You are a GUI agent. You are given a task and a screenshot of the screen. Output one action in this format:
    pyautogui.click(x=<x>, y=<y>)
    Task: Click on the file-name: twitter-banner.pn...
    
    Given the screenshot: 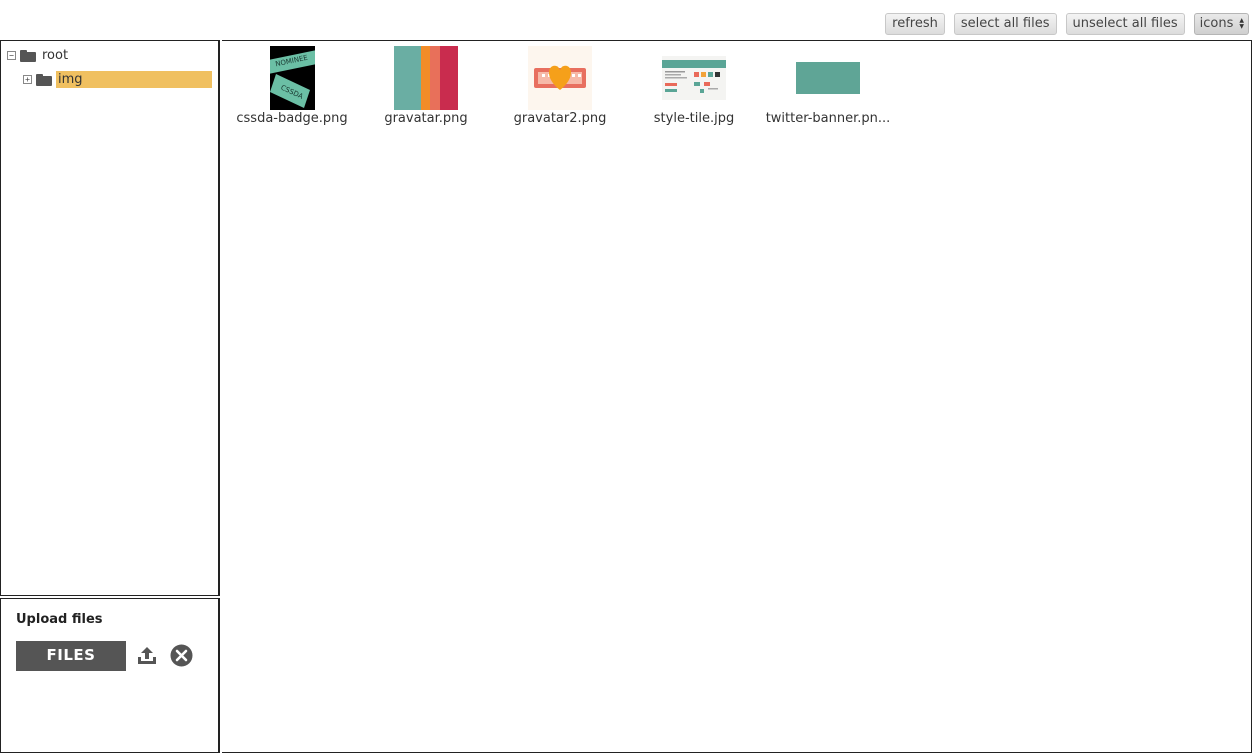 What is the action you would take?
    pyautogui.click(x=828, y=118)
    